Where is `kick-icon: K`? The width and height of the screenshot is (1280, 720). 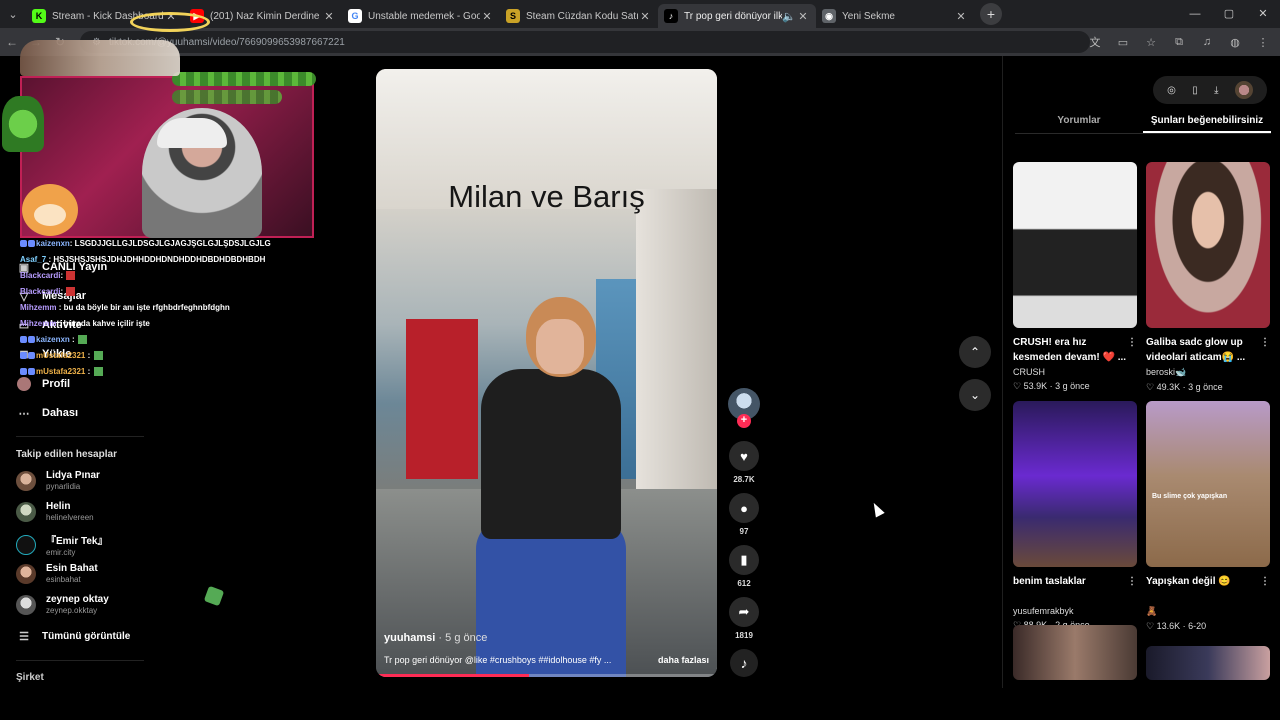 kick-icon: K is located at coordinates (39, 16).